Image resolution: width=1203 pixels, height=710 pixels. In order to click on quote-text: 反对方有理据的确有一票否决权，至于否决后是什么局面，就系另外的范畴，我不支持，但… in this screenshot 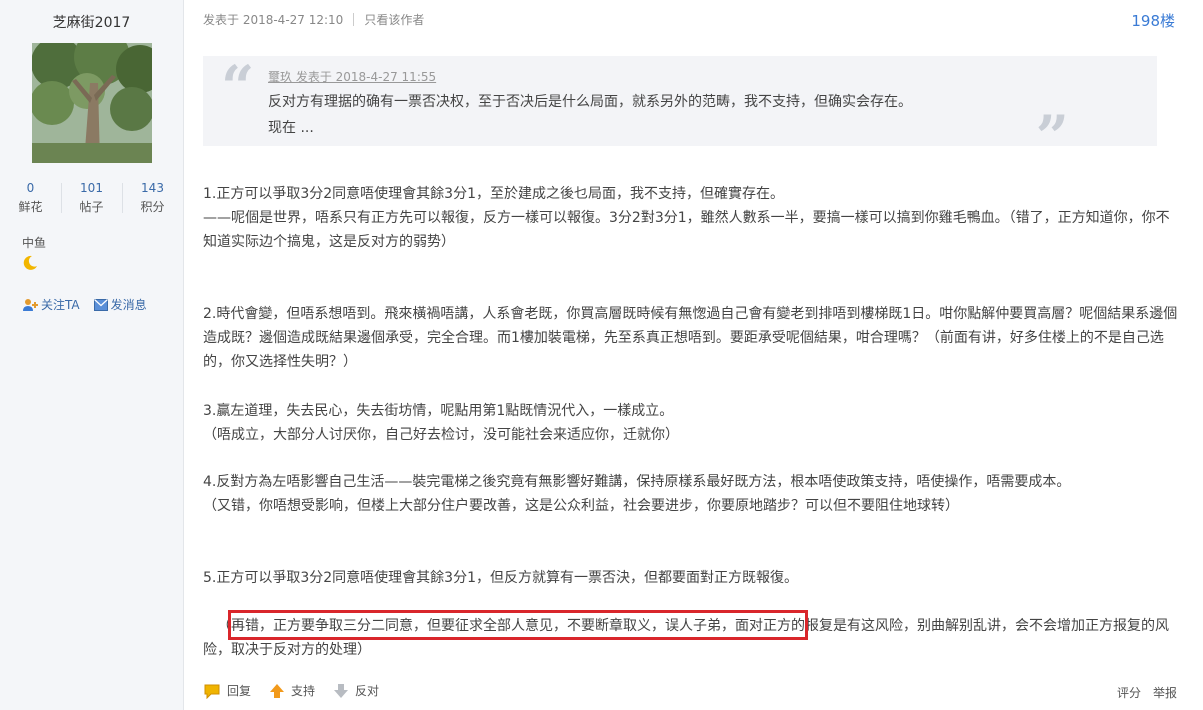, I will do `click(590, 102)`.